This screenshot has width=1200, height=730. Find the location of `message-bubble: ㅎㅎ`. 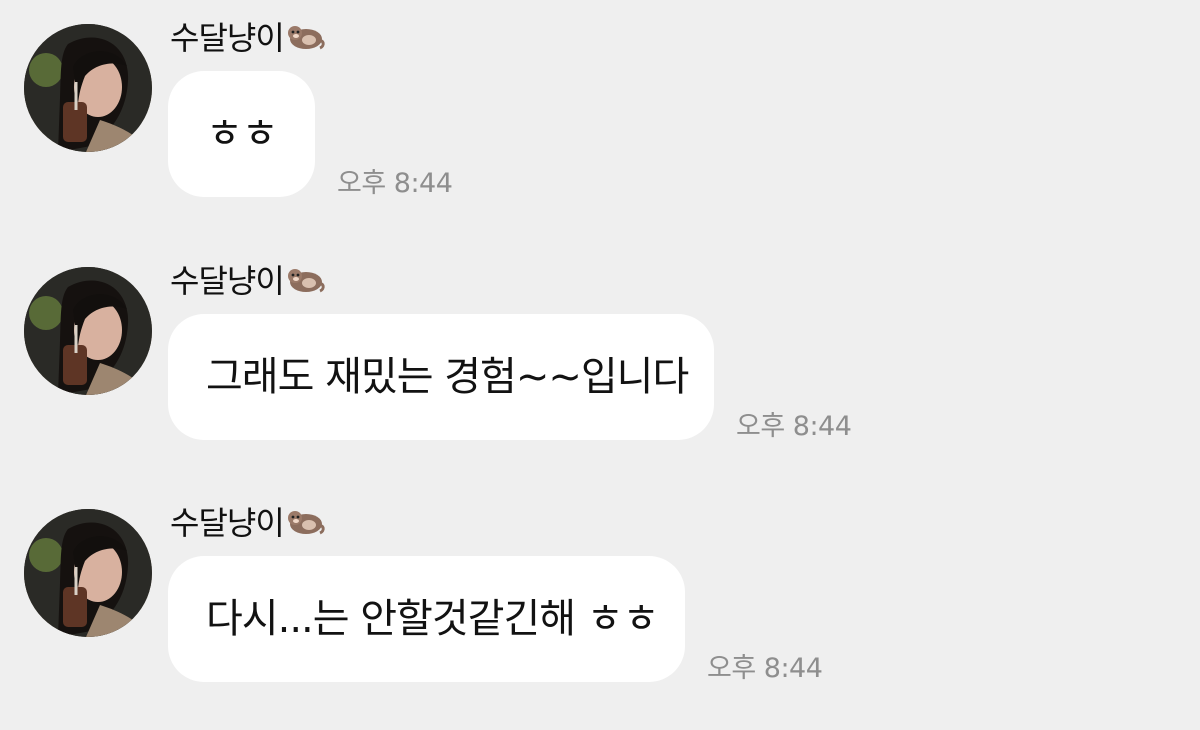

message-bubble: ㅎㅎ is located at coordinates (241, 134).